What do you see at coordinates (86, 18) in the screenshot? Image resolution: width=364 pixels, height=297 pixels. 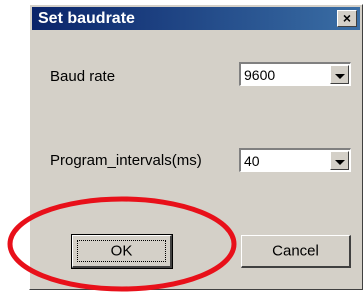 I see `window-title: Set baudrate` at bounding box center [86, 18].